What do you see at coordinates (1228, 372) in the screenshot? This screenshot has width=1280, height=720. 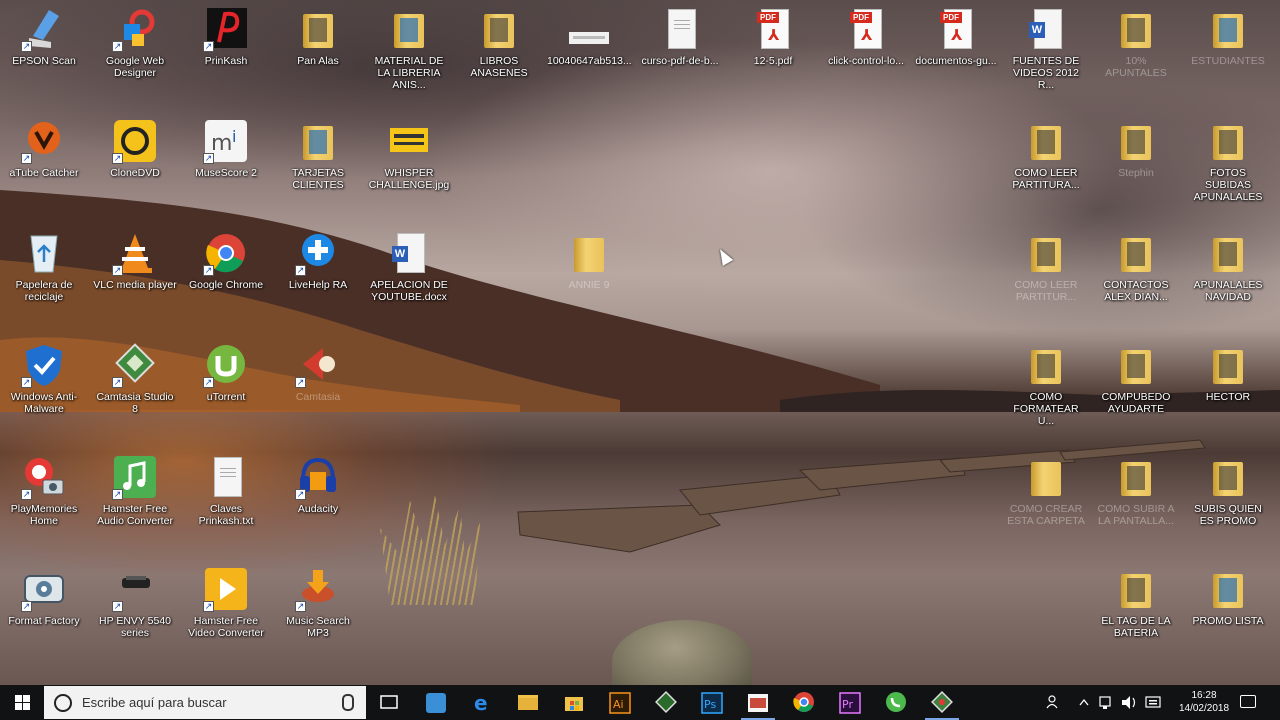 I see `desktop-icon-hector: HECTOR` at bounding box center [1228, 372].